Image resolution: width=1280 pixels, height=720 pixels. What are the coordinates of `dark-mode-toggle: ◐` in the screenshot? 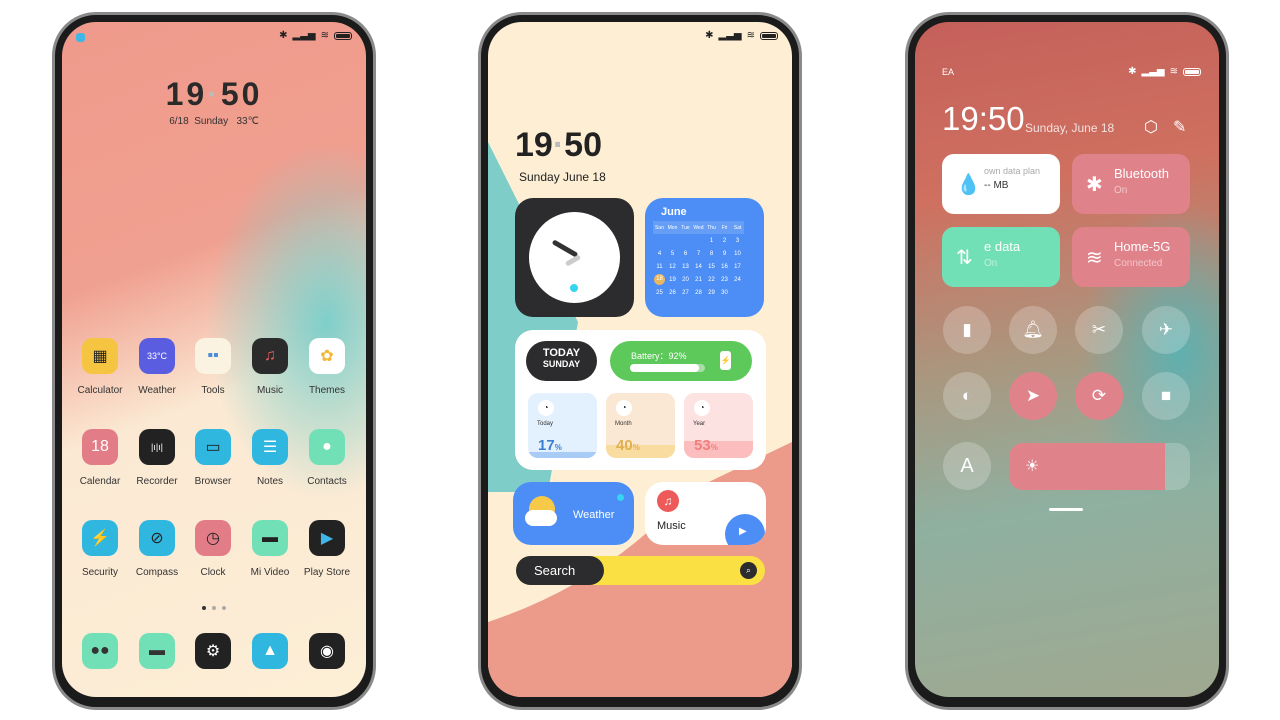 It's located at (967, 396).